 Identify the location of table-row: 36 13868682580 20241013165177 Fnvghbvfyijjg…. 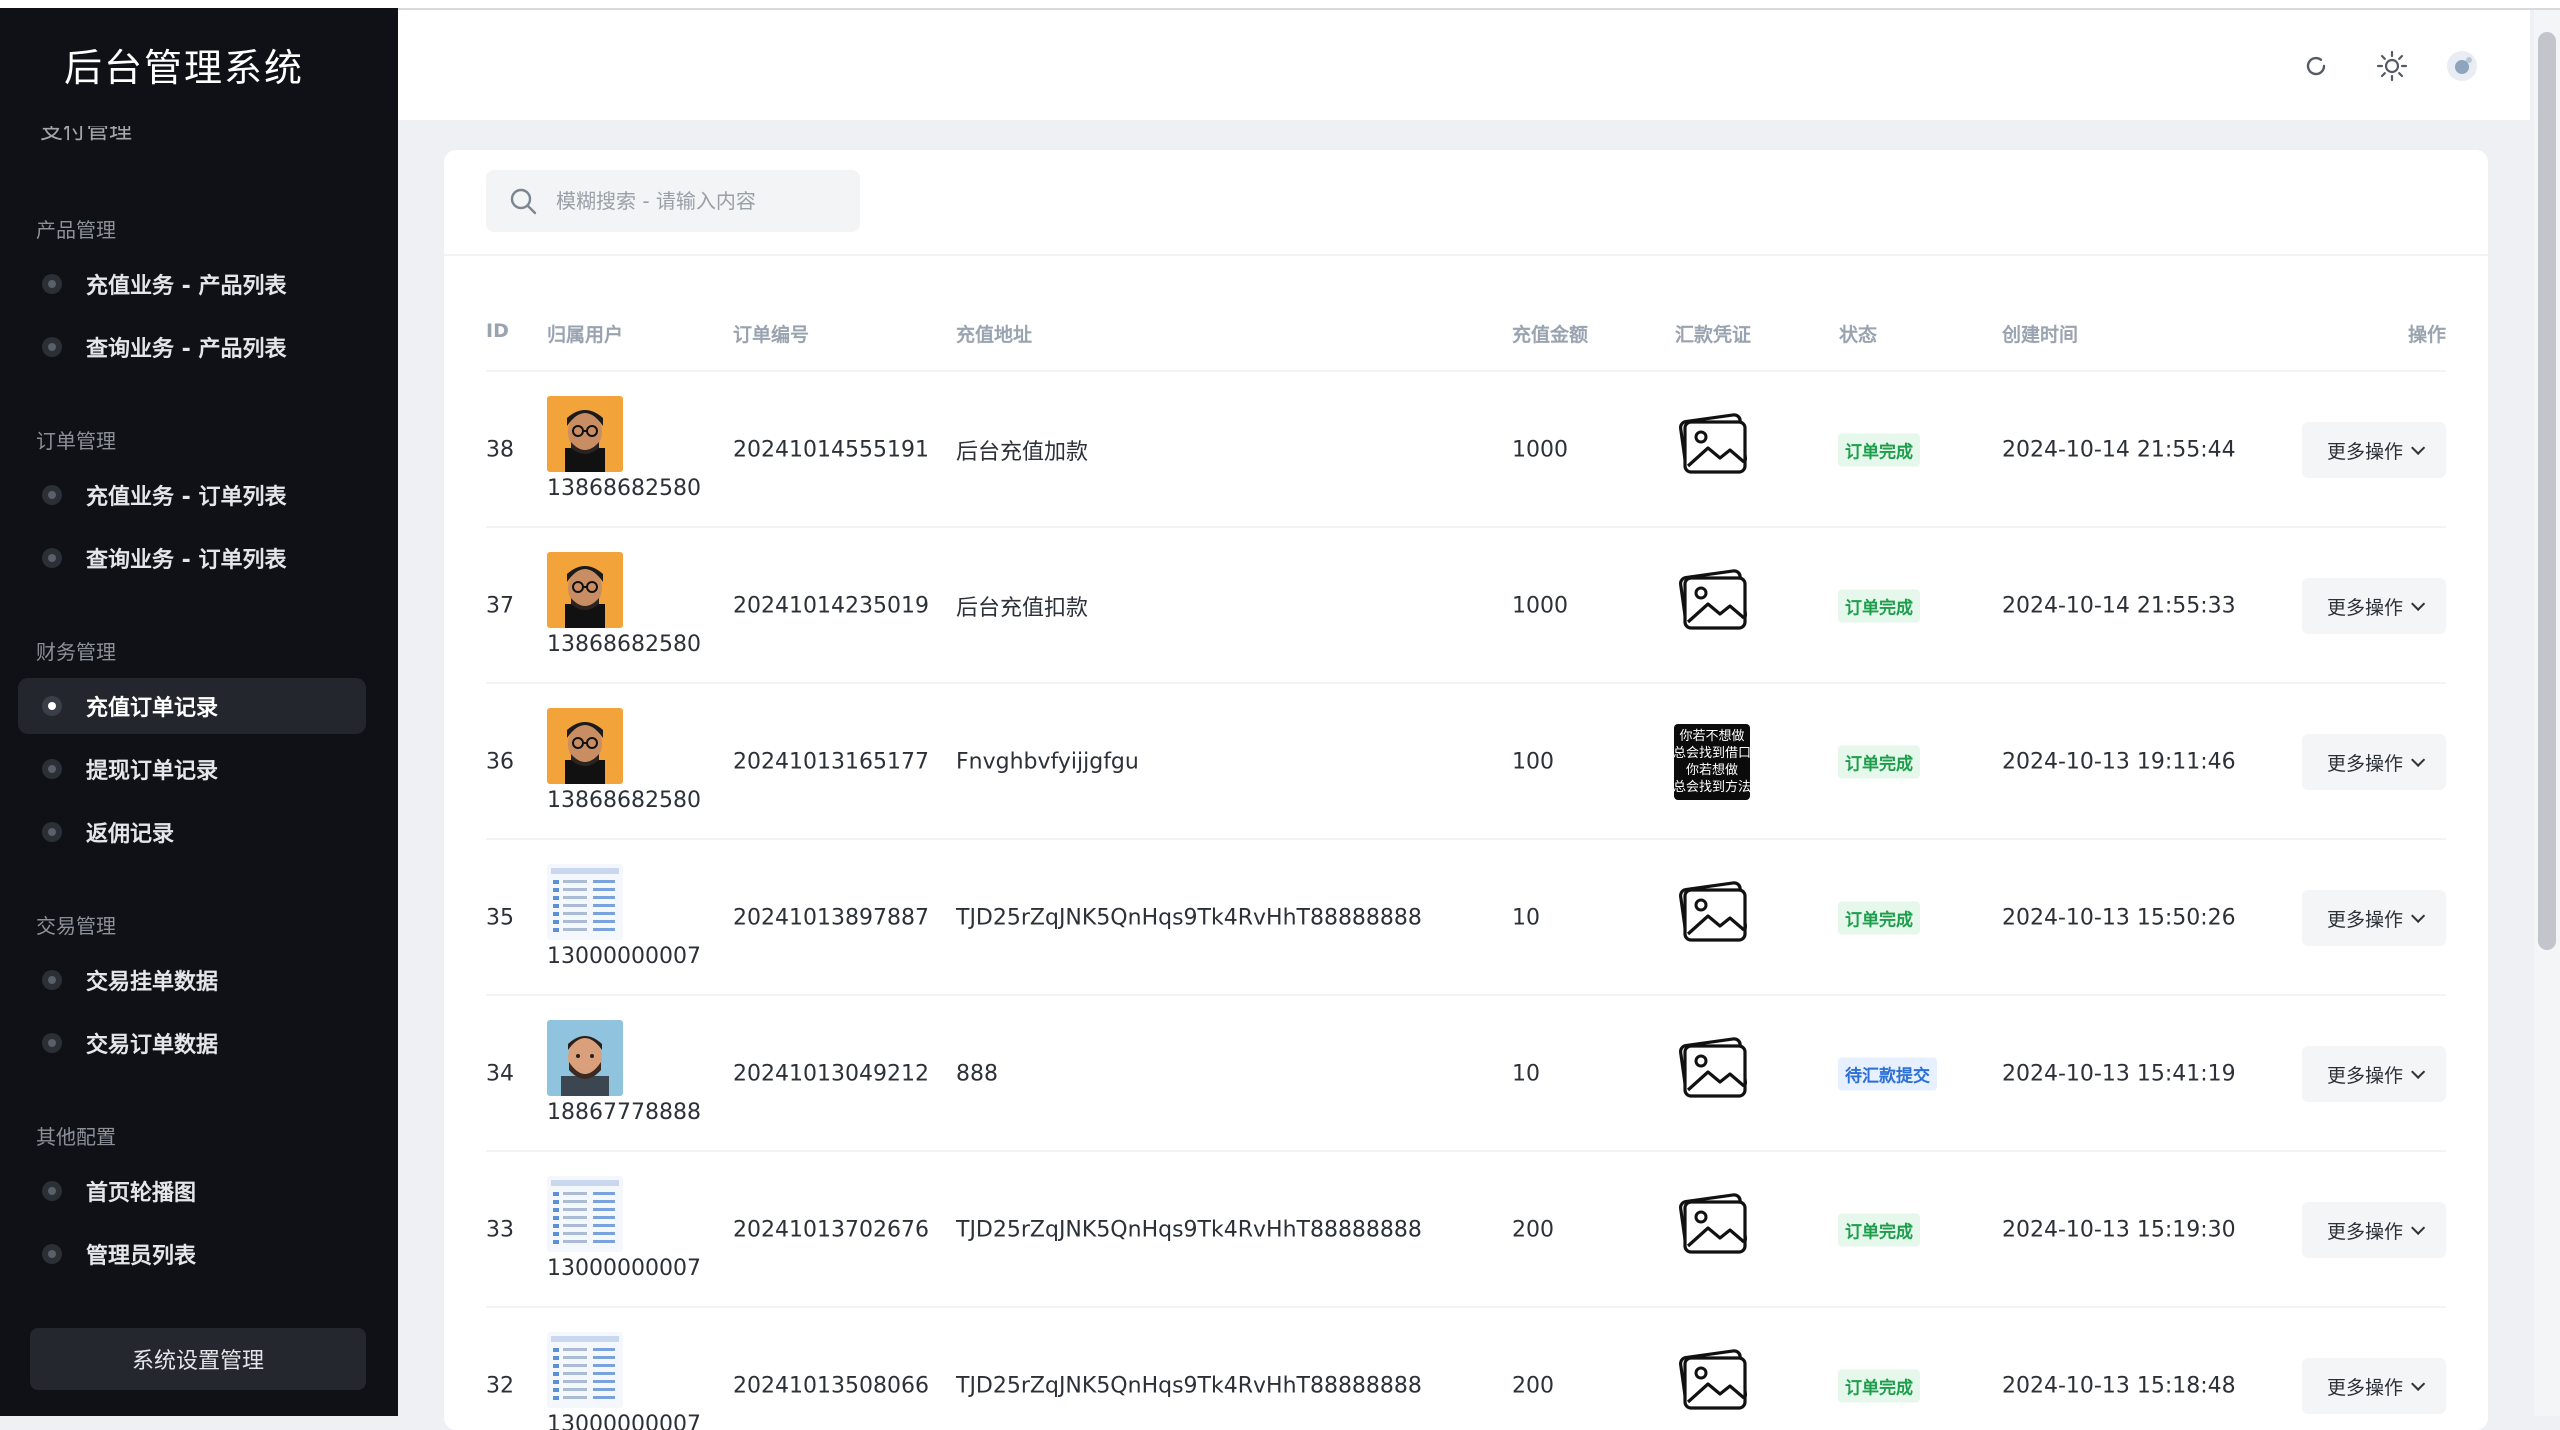
(1466, 762).